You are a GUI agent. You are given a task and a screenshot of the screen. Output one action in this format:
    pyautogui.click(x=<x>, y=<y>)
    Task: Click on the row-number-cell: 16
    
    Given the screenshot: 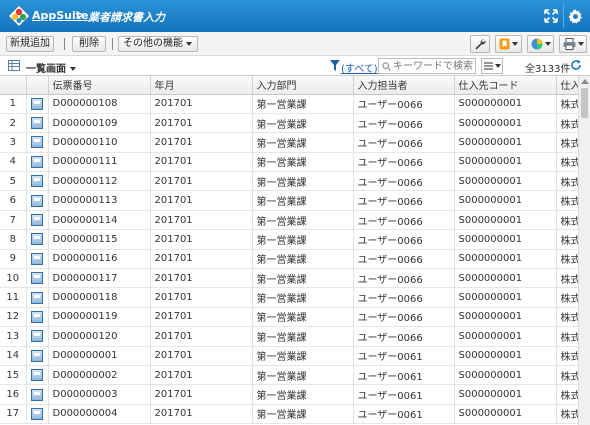 What is the action you would take?
    pyautogui.click(x=13, y=394)
    